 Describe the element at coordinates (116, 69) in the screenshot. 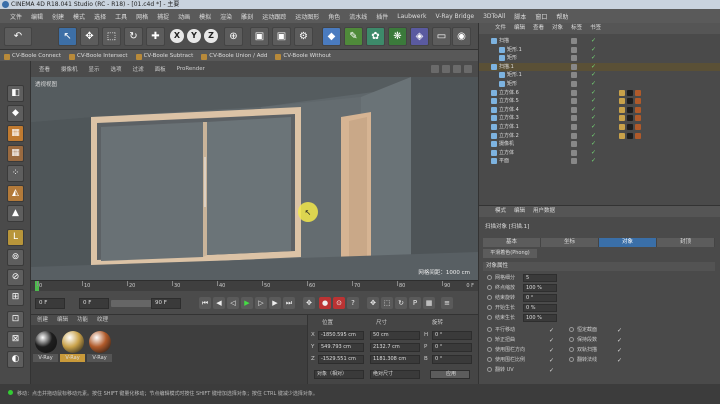

I see `viewport-menu-item: 选项` at that location.